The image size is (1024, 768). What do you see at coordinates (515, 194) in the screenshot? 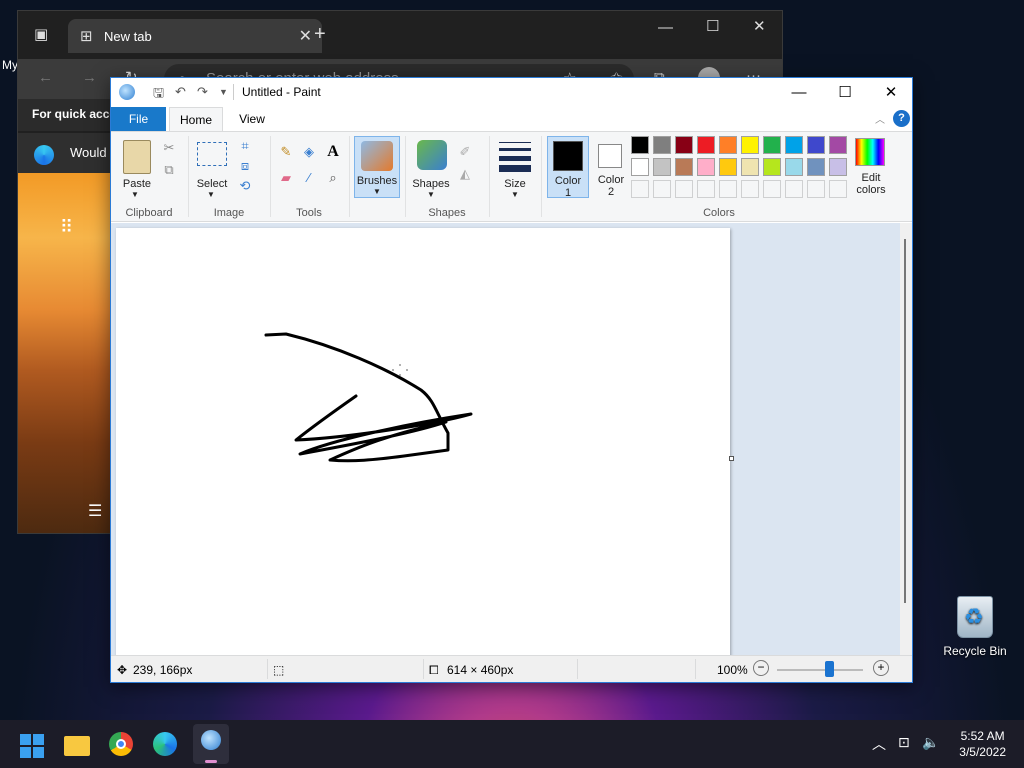
I see `size-dropdown-icon: ▼` at bounding box center [515, 194].